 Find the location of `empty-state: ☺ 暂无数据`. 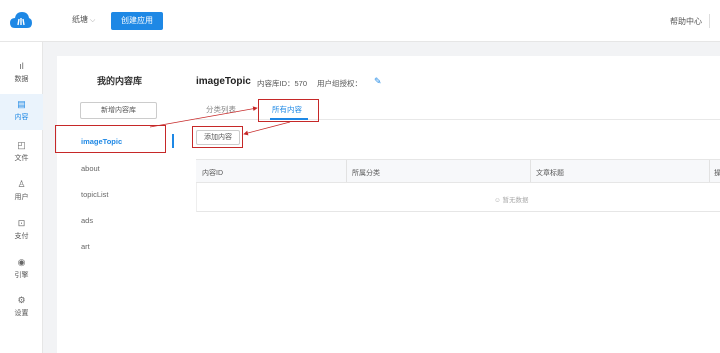

empty-state: ☺ 暂无数据 is located at coordinates (511, 199).